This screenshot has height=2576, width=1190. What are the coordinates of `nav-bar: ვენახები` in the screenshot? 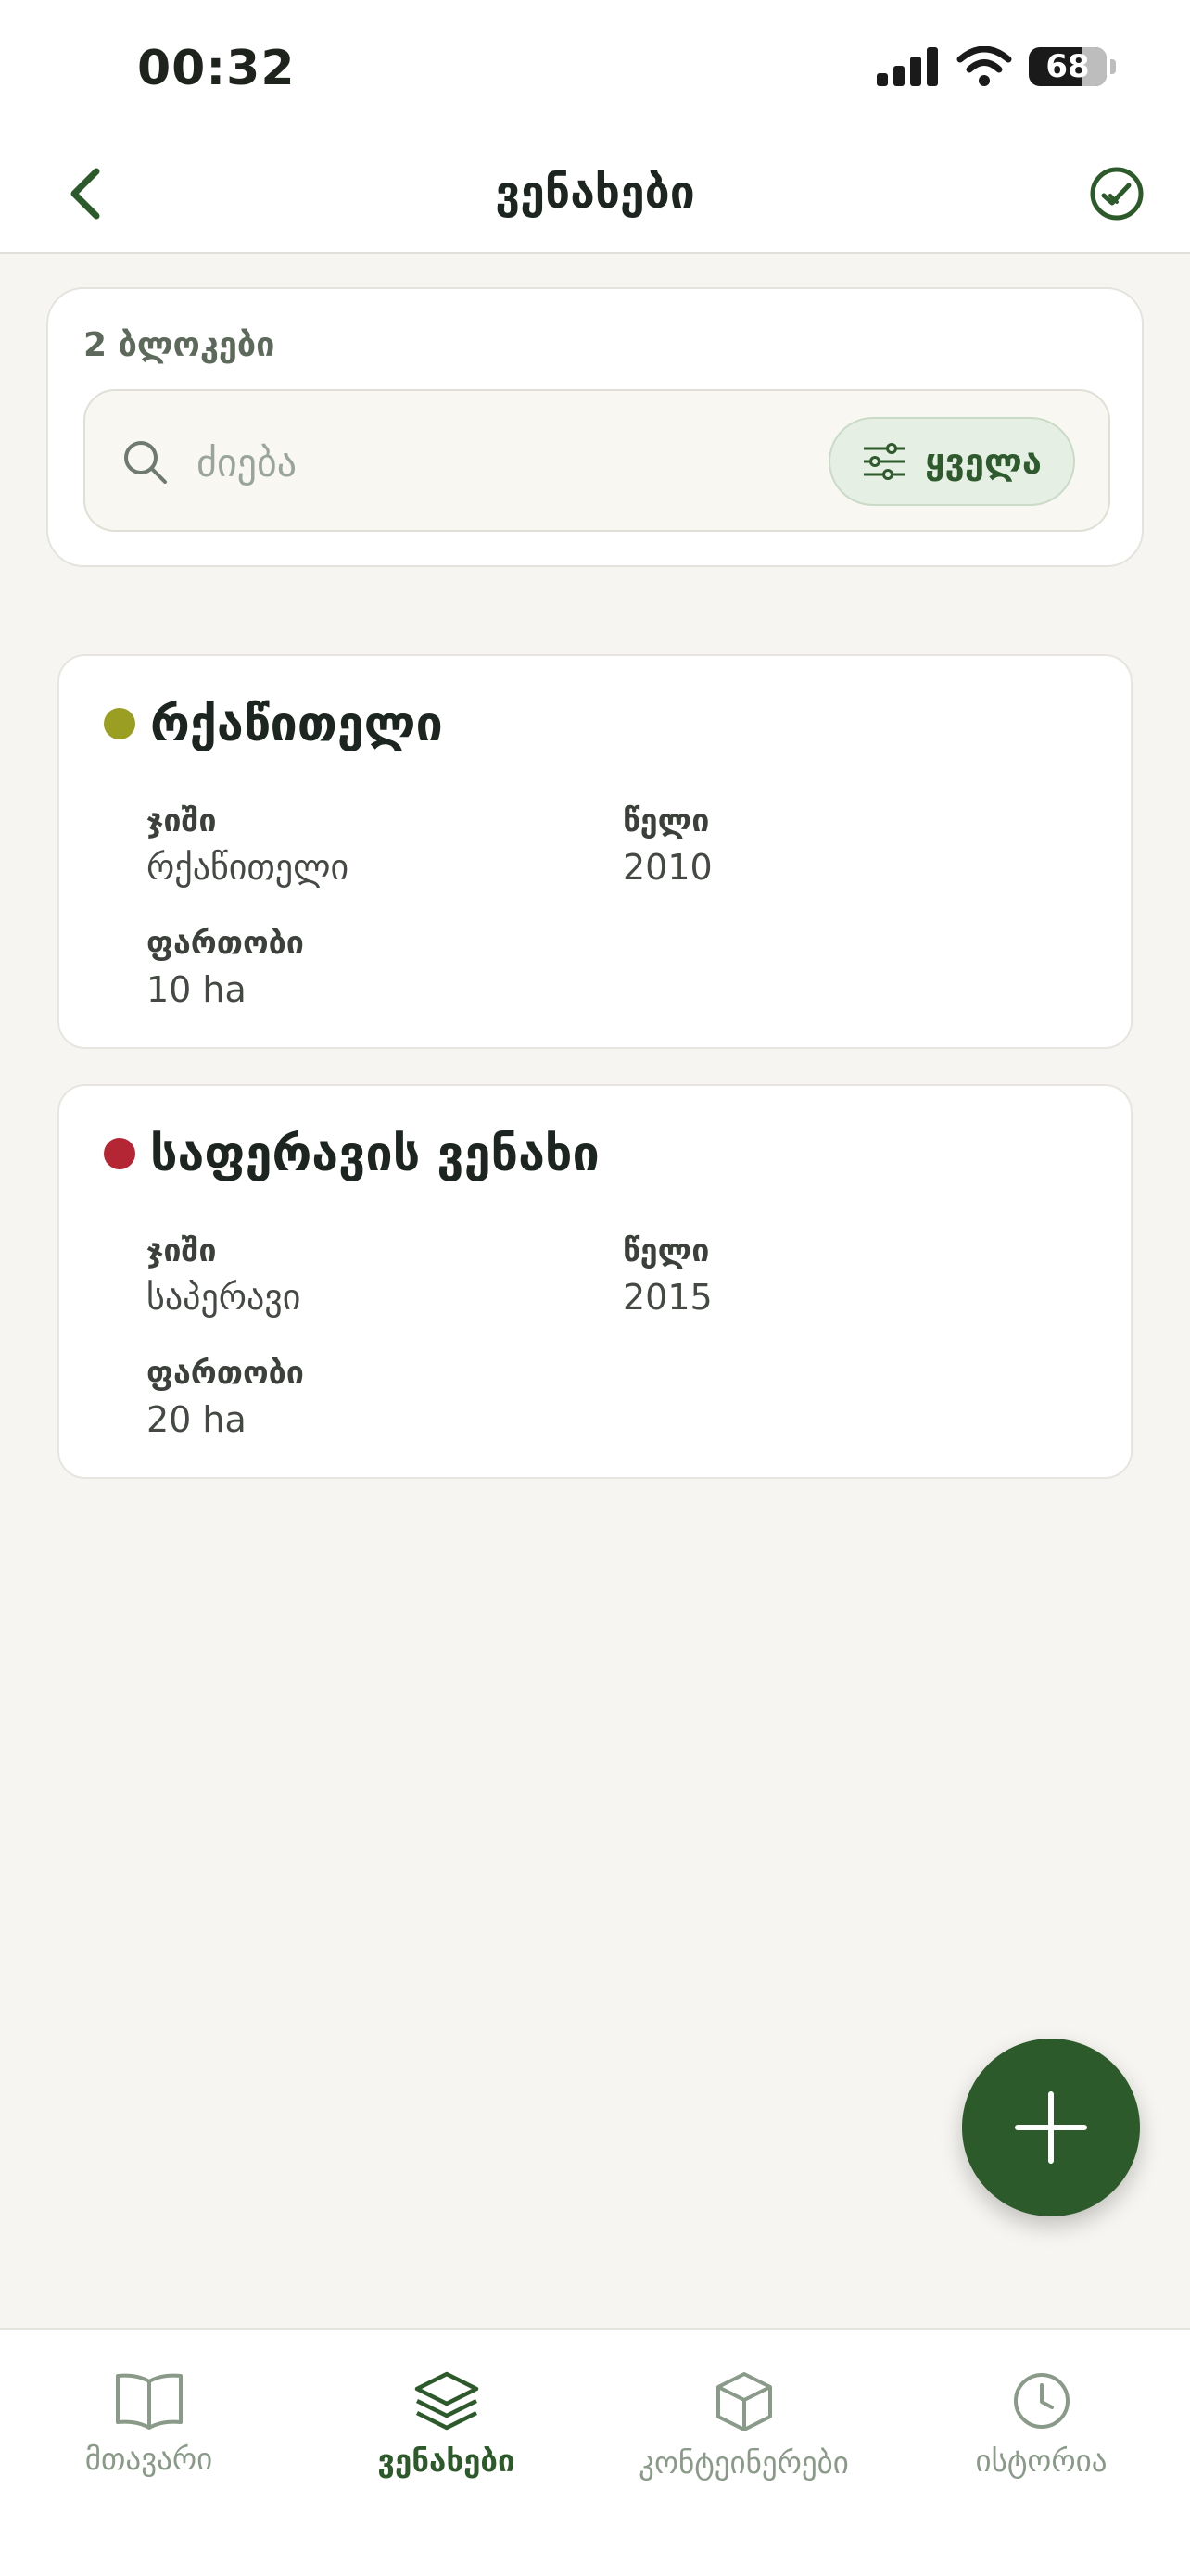 It's located at (595, 197).